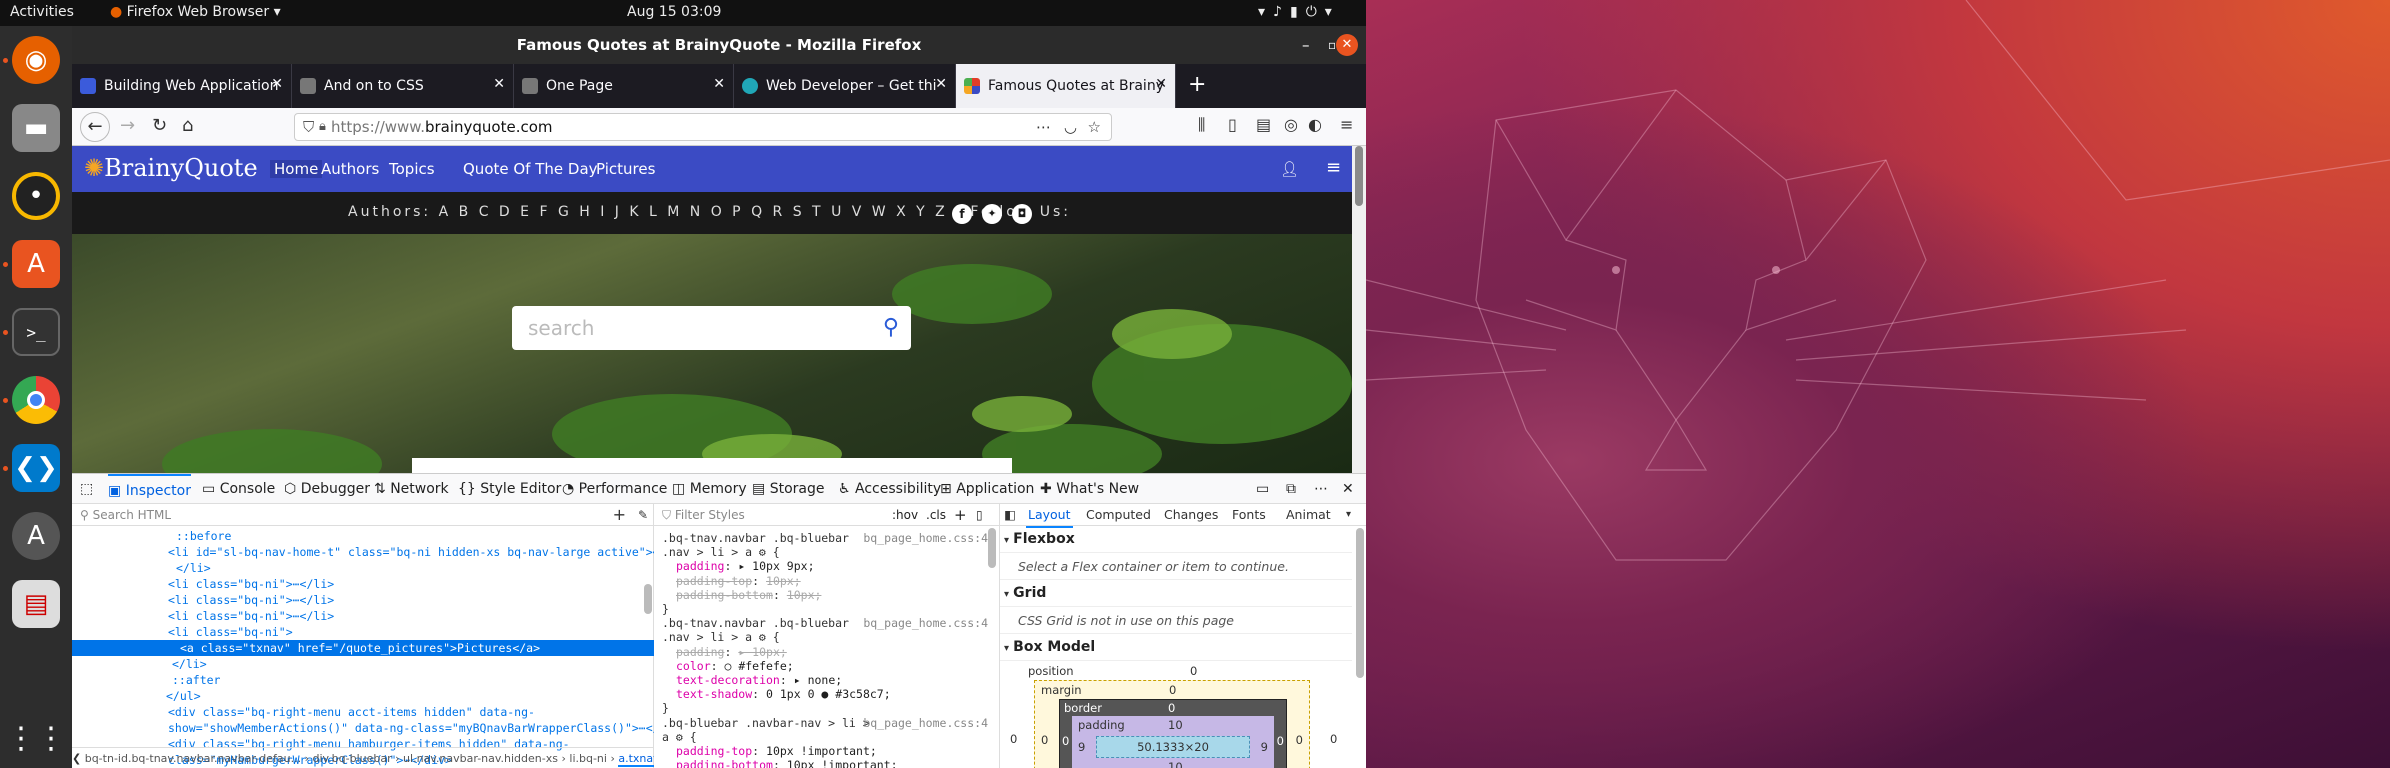 The image size is (2390, 768). I want to click on tab: Web Developer – Get thi ✕, so click(845, 86).